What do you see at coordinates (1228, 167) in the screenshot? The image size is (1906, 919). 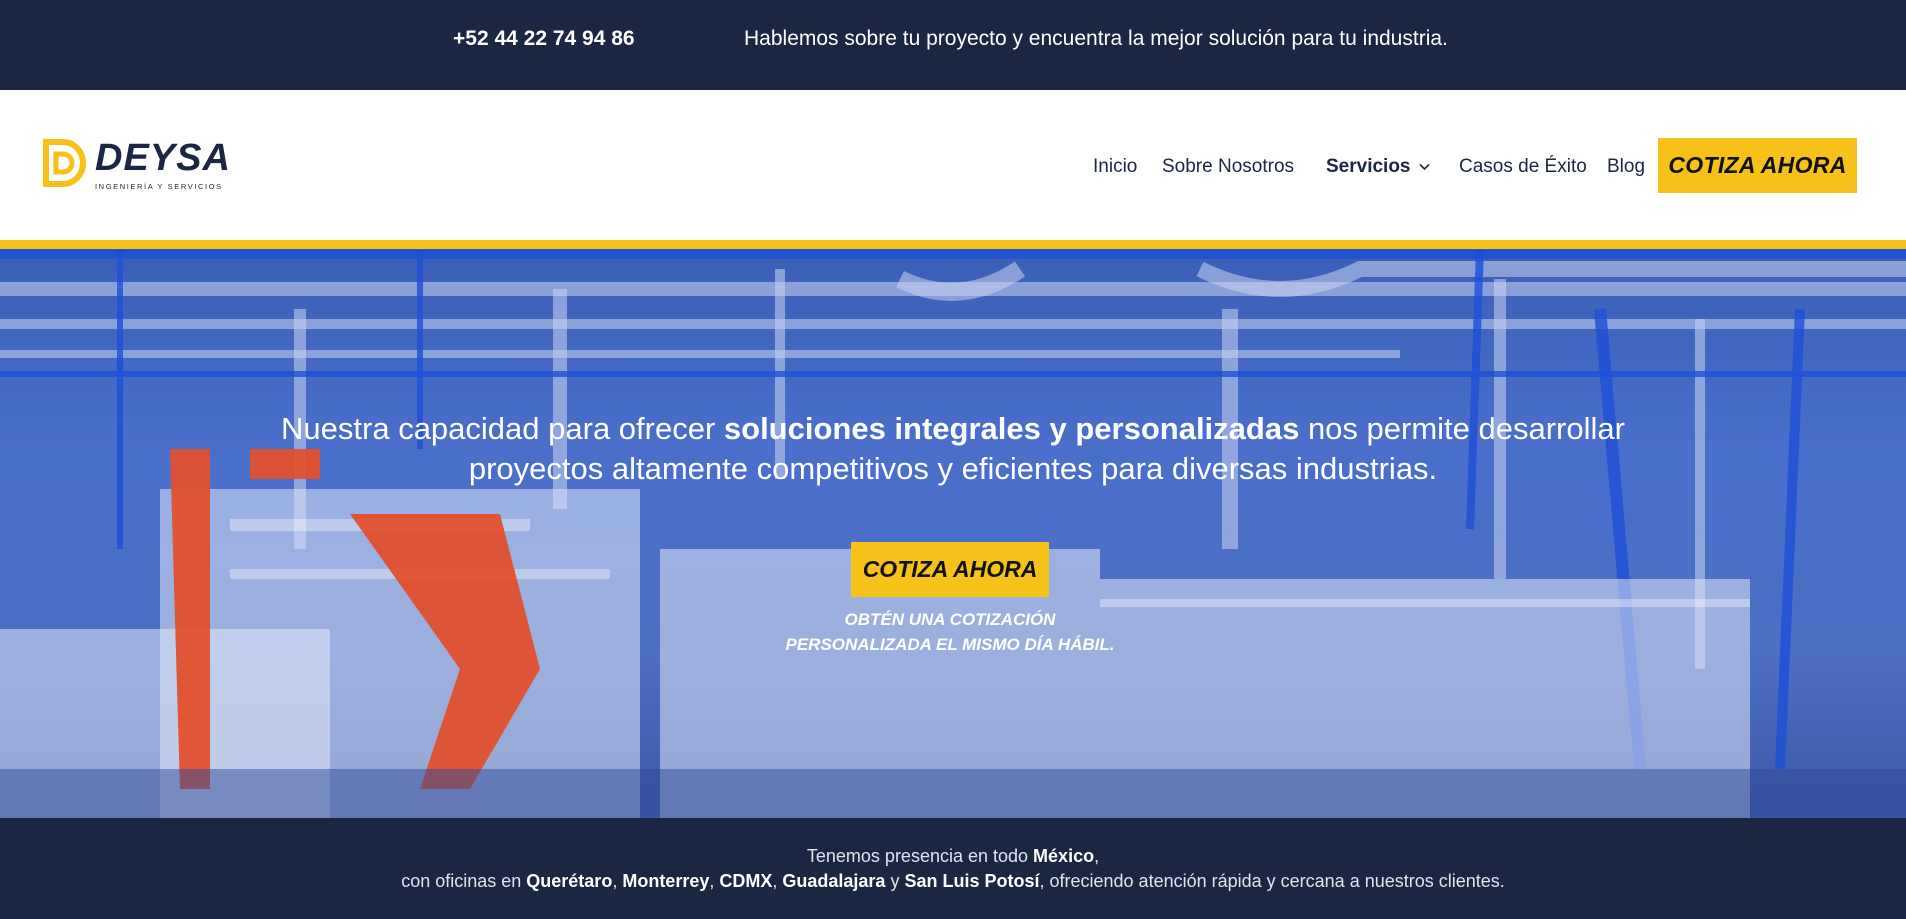 I see `nav-item-sobre-nosotros: Sobre Nosotros` at bounding box center [1228, 167].